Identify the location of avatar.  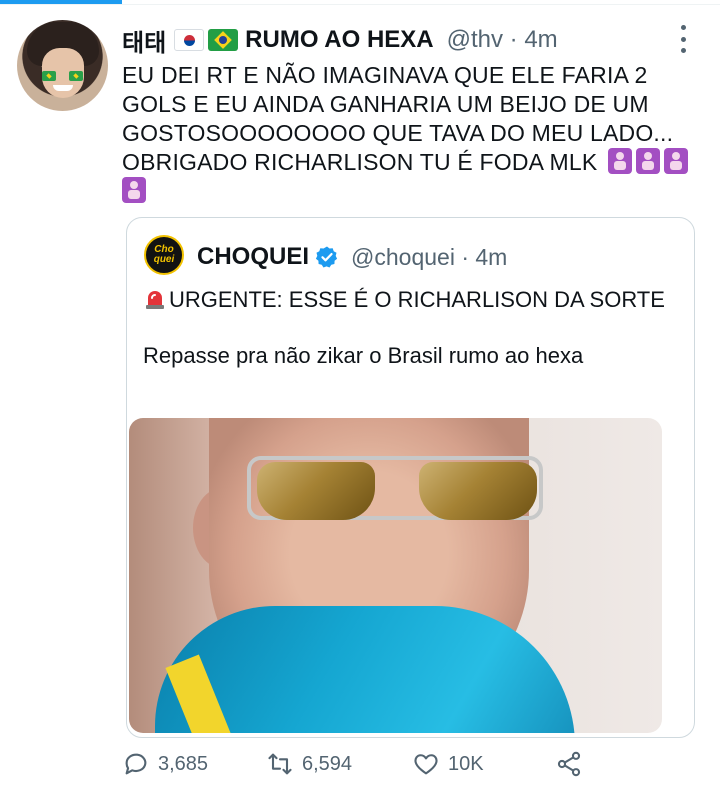
(62, 65).